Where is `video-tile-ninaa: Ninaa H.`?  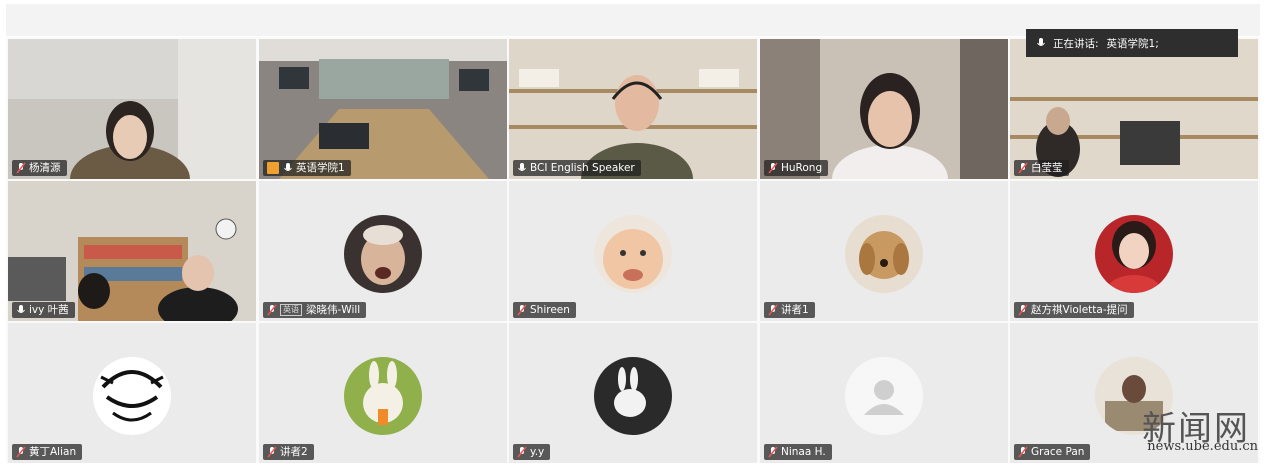
video-tile-ninaa: Ninaa H. is located at coordinates (884, 393).